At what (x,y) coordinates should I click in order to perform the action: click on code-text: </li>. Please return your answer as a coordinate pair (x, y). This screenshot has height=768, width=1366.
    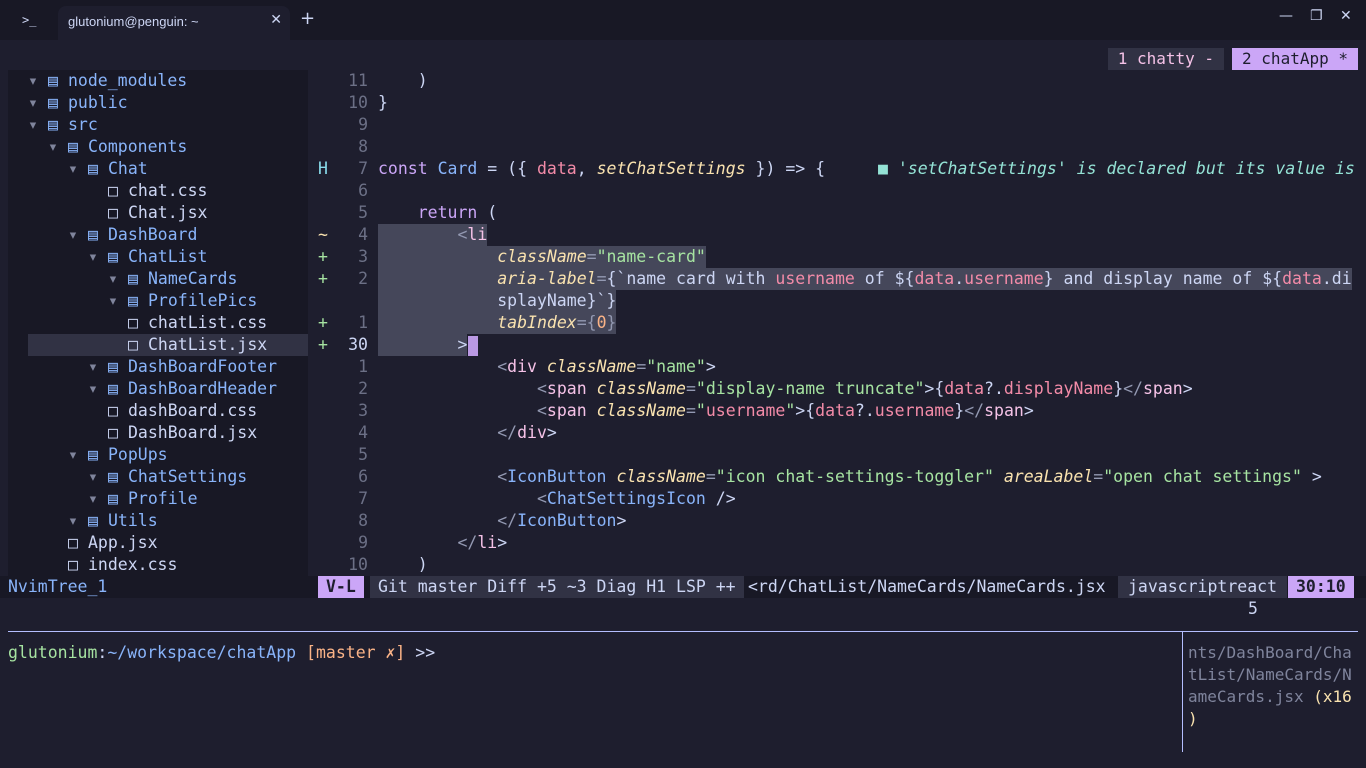
    Looking at the image, I should click on (482, 542).